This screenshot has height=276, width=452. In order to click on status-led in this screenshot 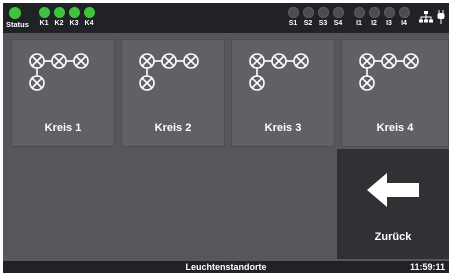, I will do `click(15, 13)`.